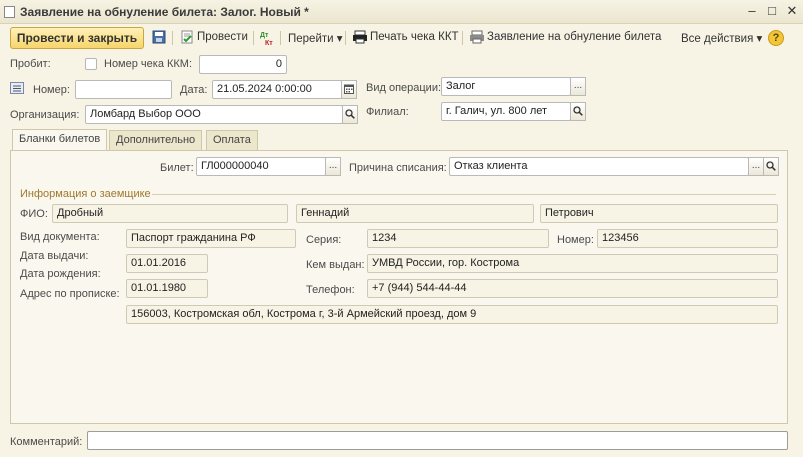 The width and height of the screenshot is (803, 457). What do you see at coordinates (70, 294) in the screenshot?
I see `address-label: Адрес по прописке:` at bounding box center [70, 294].